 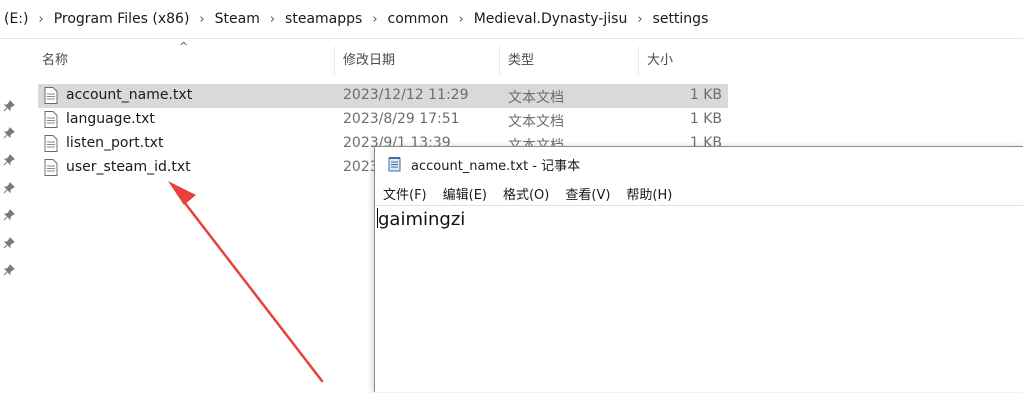 I want to click on notepad-content-text: gaimingzi, so click(x=422, y=219).